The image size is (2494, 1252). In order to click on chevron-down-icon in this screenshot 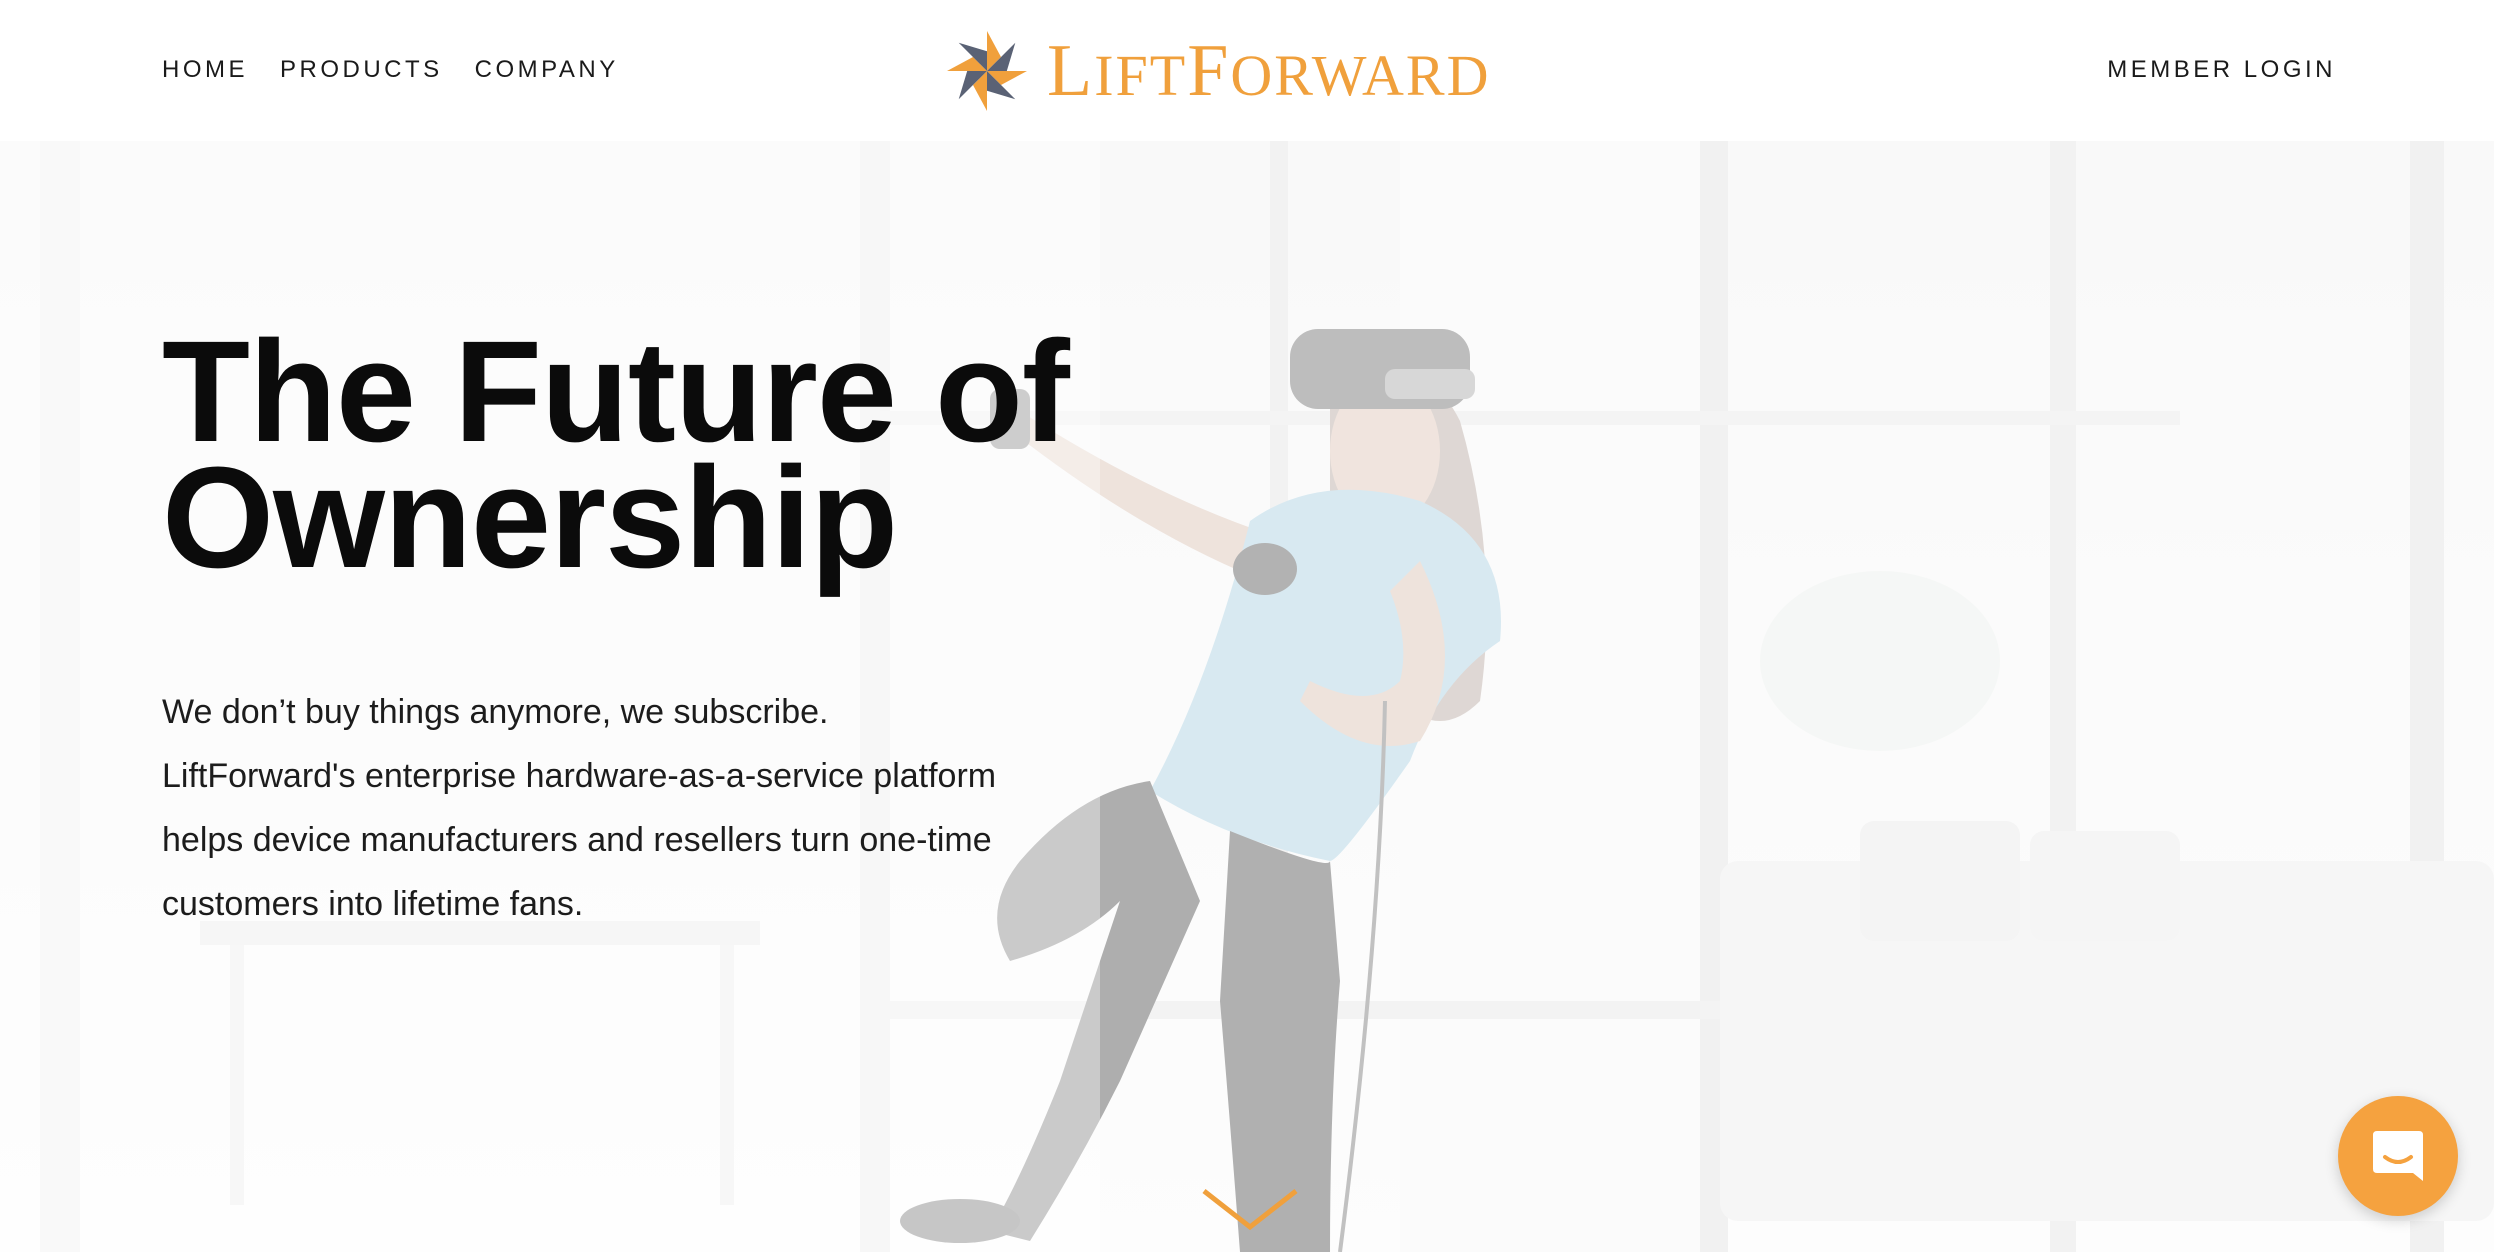, I will do `click(1250, 1210)`.